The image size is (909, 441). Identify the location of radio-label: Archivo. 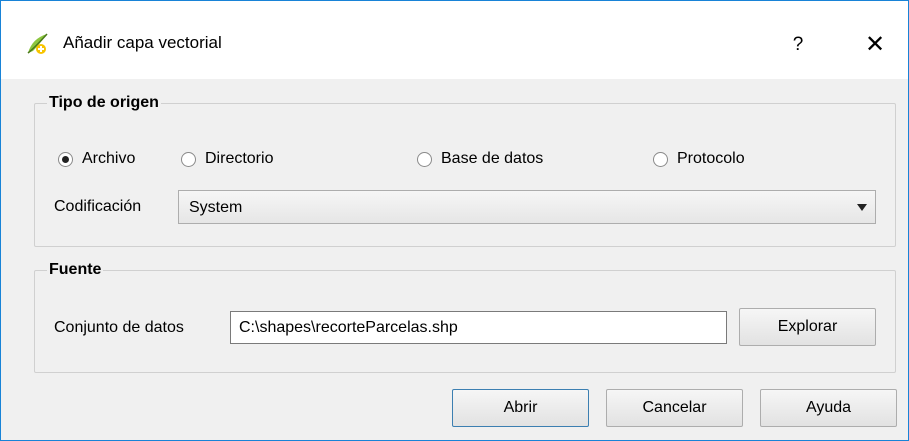
(109, 158).